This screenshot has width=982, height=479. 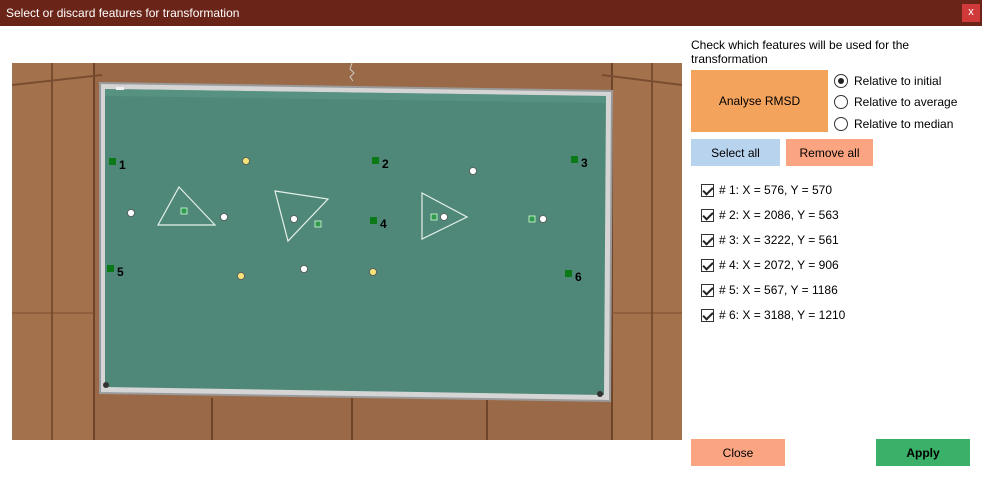 What do you see at coordinates (779, 240) in the screenshot?
I see `feature-label: # 3: X = 3222, Y = 561` at bounding box center [779, 240].